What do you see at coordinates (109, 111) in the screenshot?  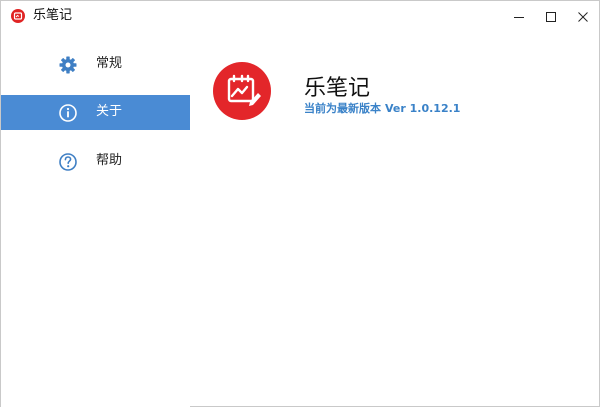 I see `sidebar-item-label: 关于` at bounding box center [109, 111].